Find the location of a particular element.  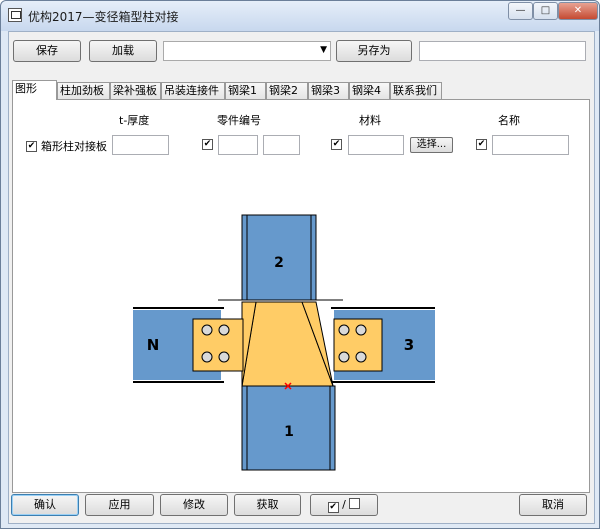

window-title: 优构2017—变径箱型柱对接 is located at coordinates (103, 17).